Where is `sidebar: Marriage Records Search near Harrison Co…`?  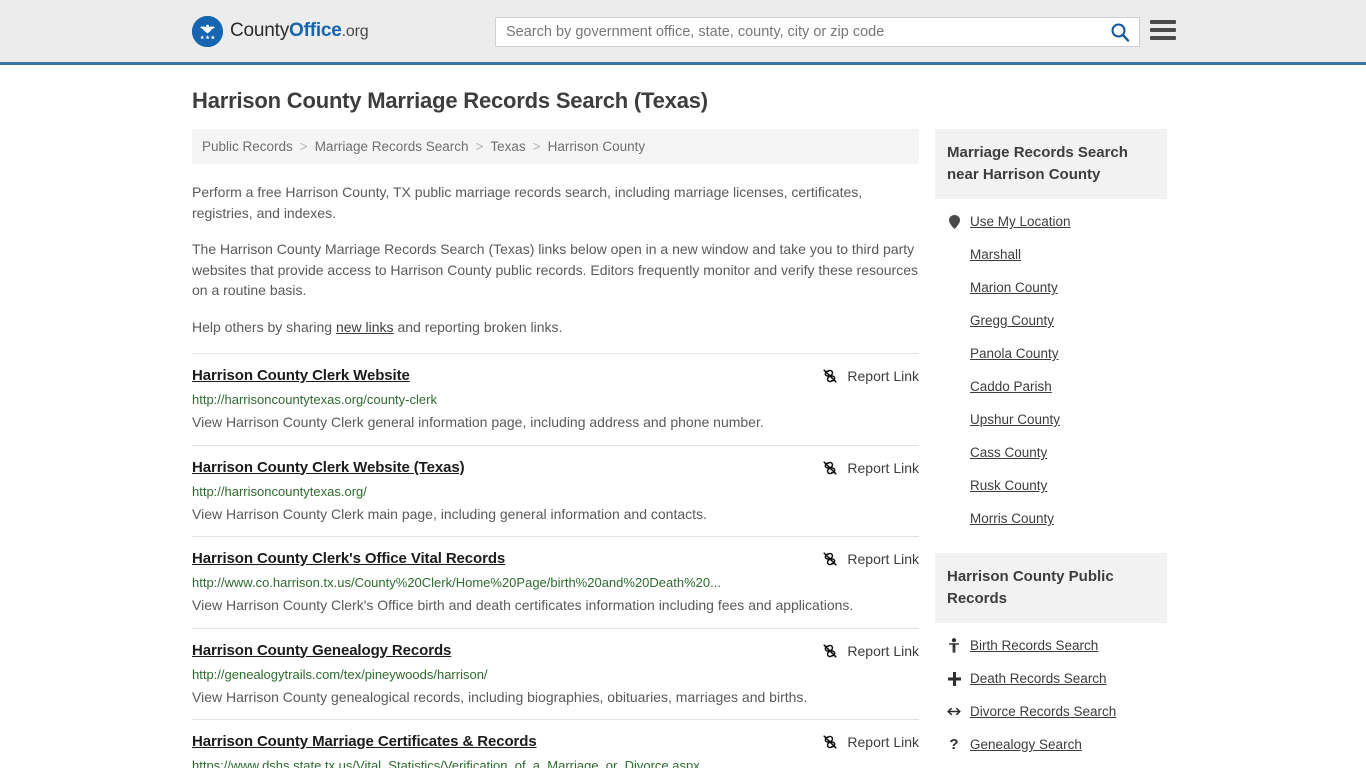
sidebar: Marriage Records Search near Harrison Co… is located at coordinates (1051, 445).